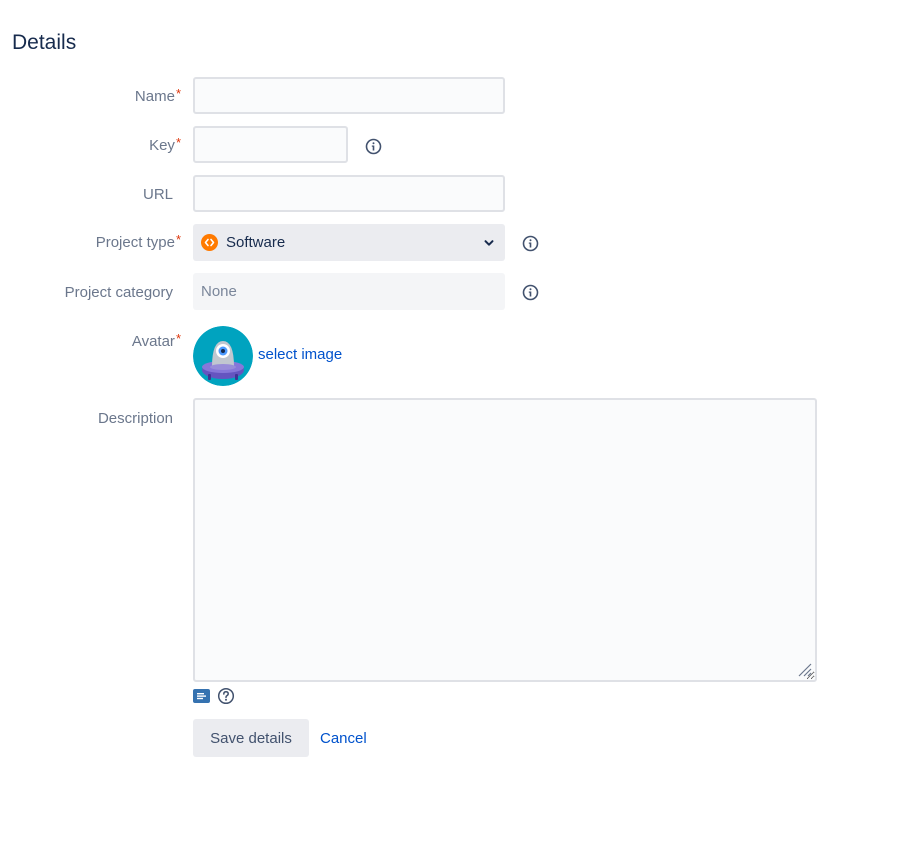 This screenshot has width=899, height=855. I want to click on url-input, so click(349, 193).